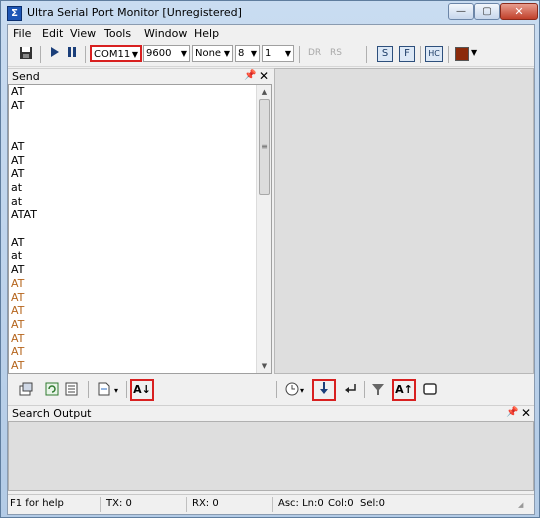 This screenshot has height=518, width=540. Describe the element at coordinates (292, 390) in the screenshot. I see `clock-icon` at that location.